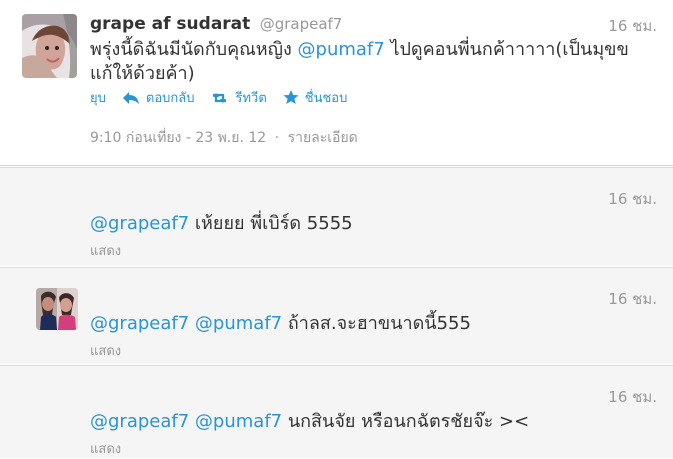  I want to click on tweet-time: 16 ชม., so click(632, 26).